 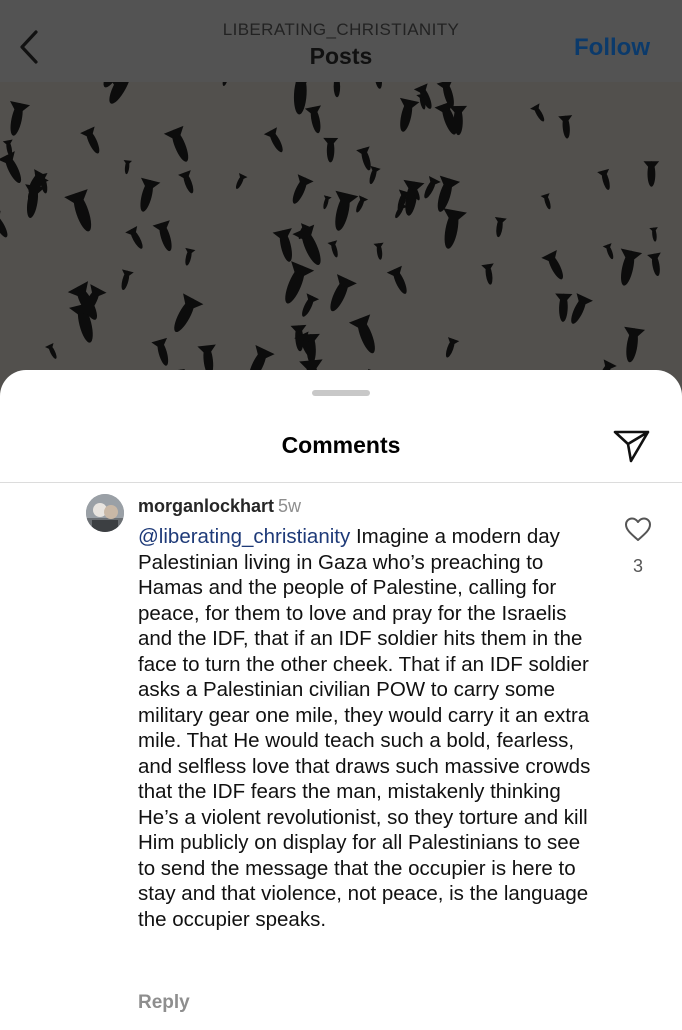 I want to click on like-count: 3, so click(x=637, y=566).